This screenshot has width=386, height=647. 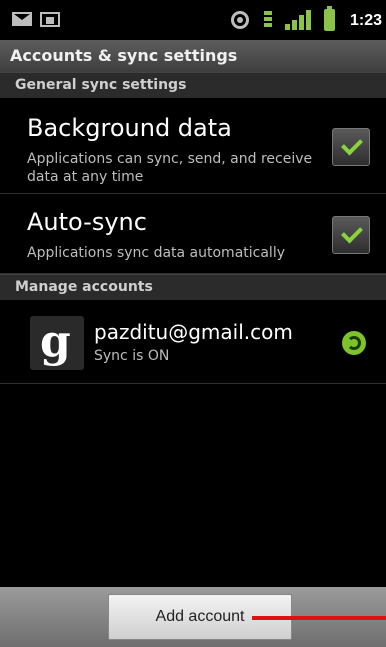 I want to click on section-header-label: General sync settings, so click(x=101, y=85).